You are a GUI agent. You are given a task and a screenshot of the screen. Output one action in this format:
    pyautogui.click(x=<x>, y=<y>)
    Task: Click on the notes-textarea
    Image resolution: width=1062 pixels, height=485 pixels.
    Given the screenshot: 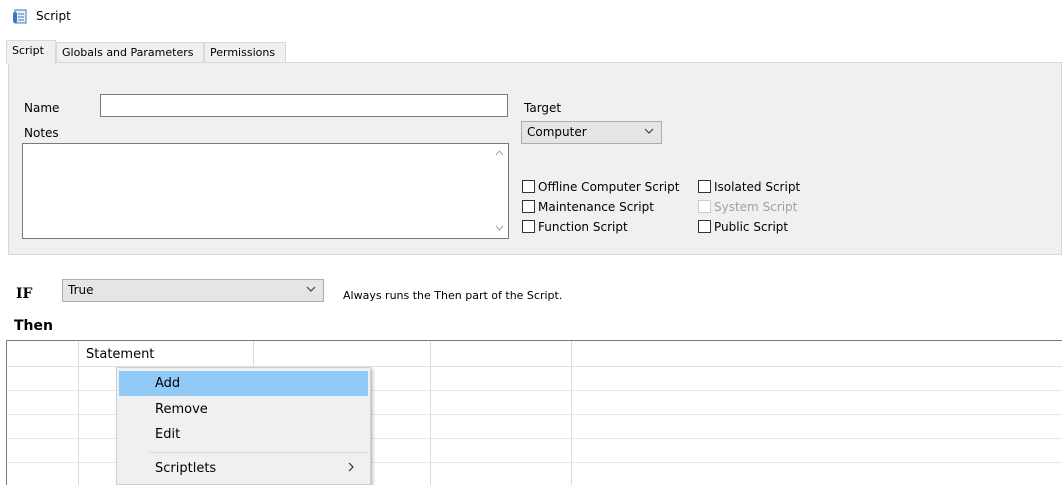 What is the action you would take?
    pyautogui.click(x=265, y=191)
    